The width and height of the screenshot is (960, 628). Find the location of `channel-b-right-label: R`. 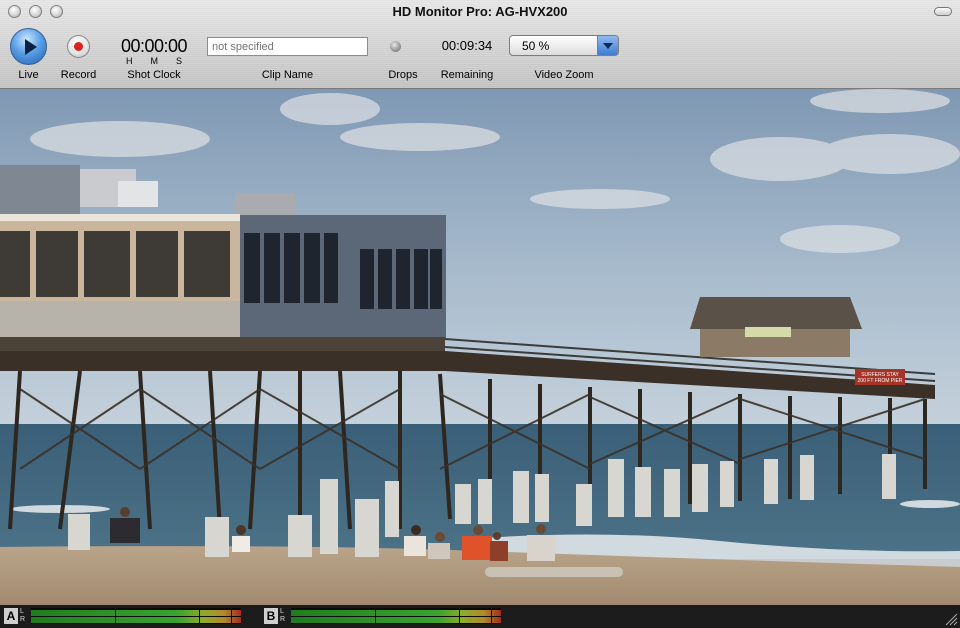

channel-b-right-label: R is located at coordinates (283, 619).